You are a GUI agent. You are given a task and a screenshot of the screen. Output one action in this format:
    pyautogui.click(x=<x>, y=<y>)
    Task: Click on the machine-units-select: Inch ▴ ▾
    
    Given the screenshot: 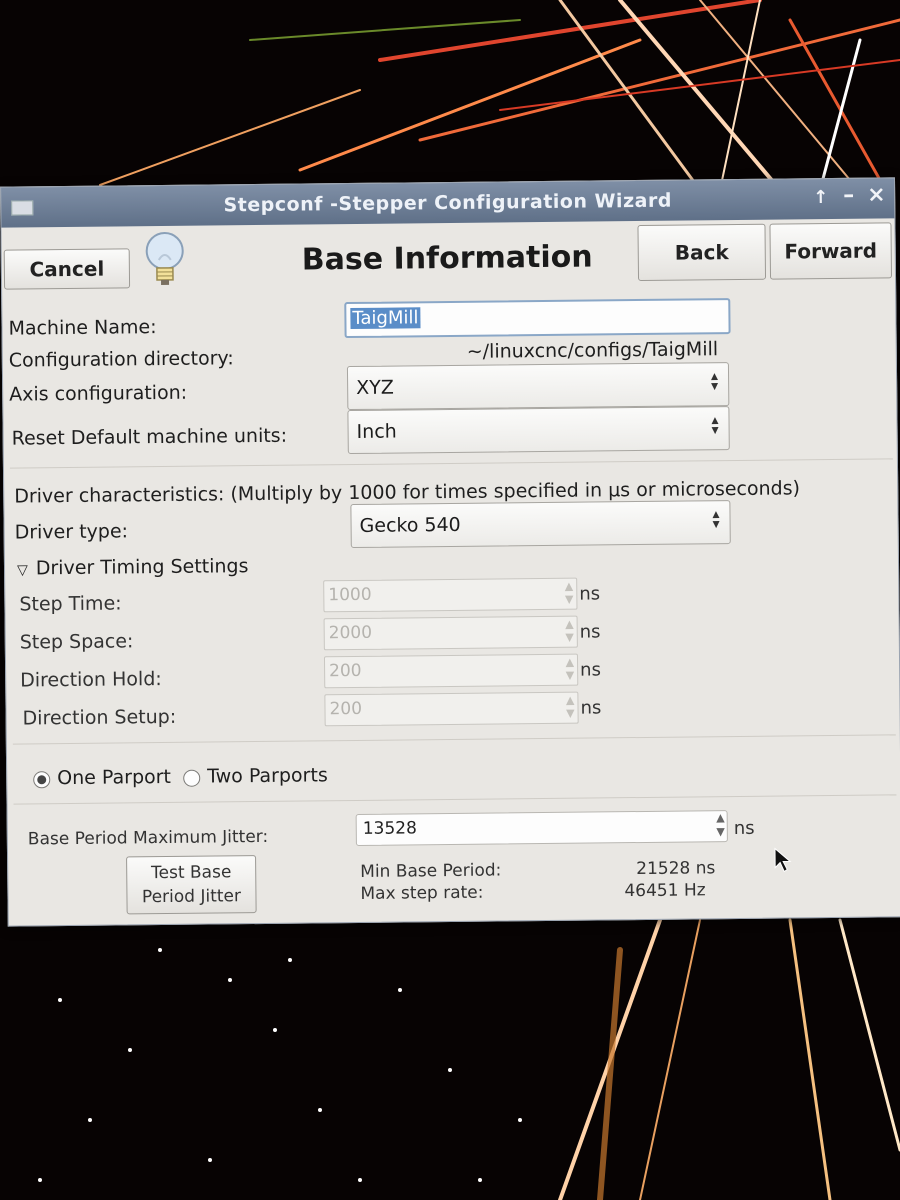 What is the action you would take?
    pyautogui.click(x=538, y=430)
    